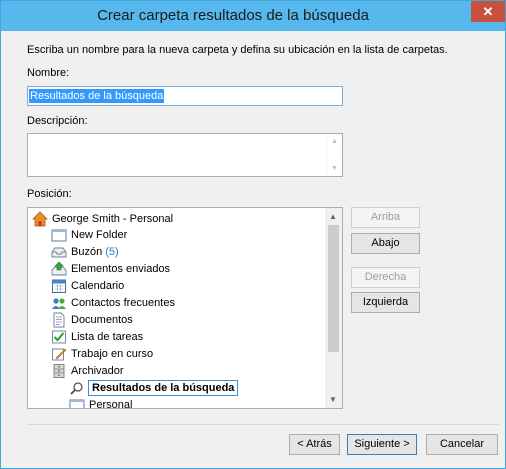  I want to click on move-right-button: Derecha, so click(385, 277).